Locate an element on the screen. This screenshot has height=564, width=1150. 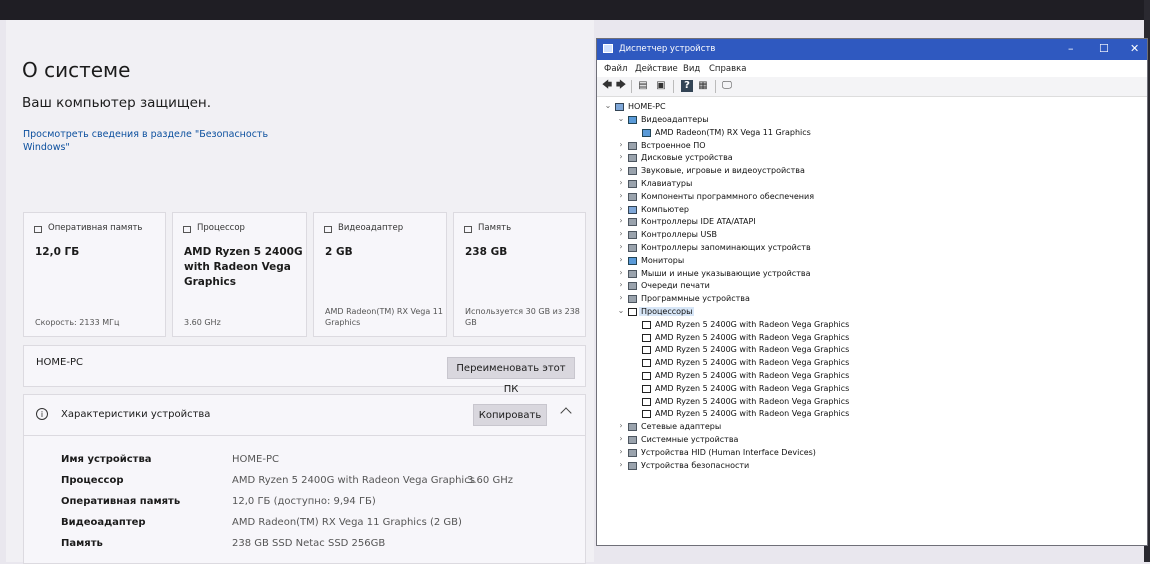
specs-header: i Характеристики устройства Копировать is located at coordinates (304, 415).